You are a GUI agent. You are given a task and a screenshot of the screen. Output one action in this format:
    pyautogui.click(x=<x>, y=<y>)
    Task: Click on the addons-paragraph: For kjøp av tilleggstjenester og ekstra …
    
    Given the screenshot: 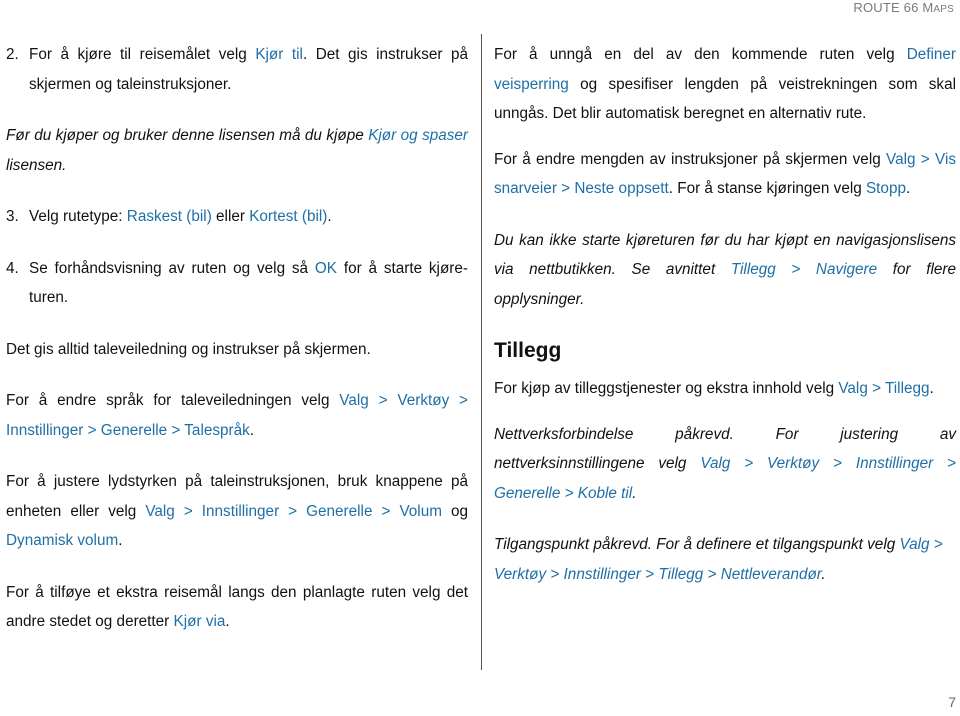 What is the action you would take?
    pyautogui.click(x=725, y=389)
    